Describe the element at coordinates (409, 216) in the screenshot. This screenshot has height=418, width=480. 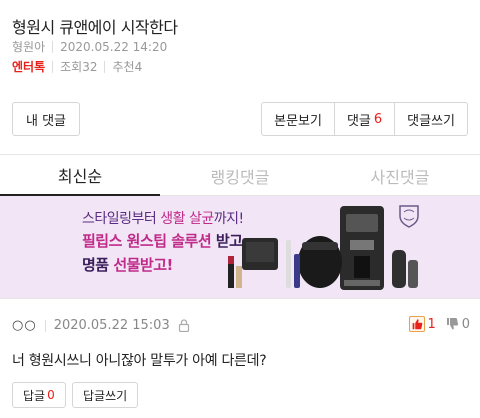
I see `philips-shield-logo` at that location.